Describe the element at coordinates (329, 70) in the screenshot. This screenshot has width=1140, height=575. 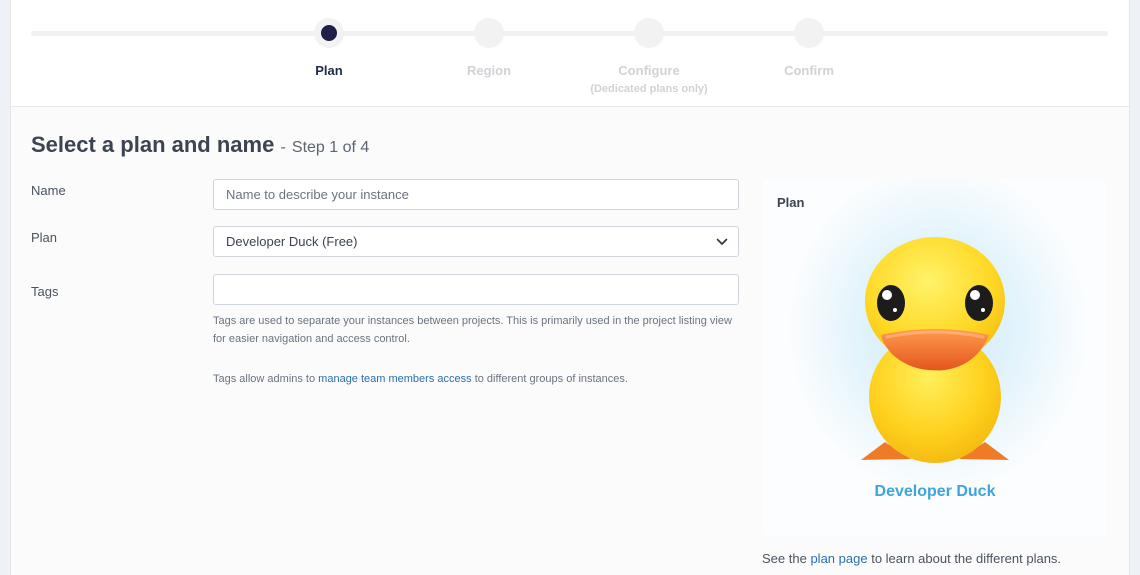
I see `step-plan-label: Plan` at that location.